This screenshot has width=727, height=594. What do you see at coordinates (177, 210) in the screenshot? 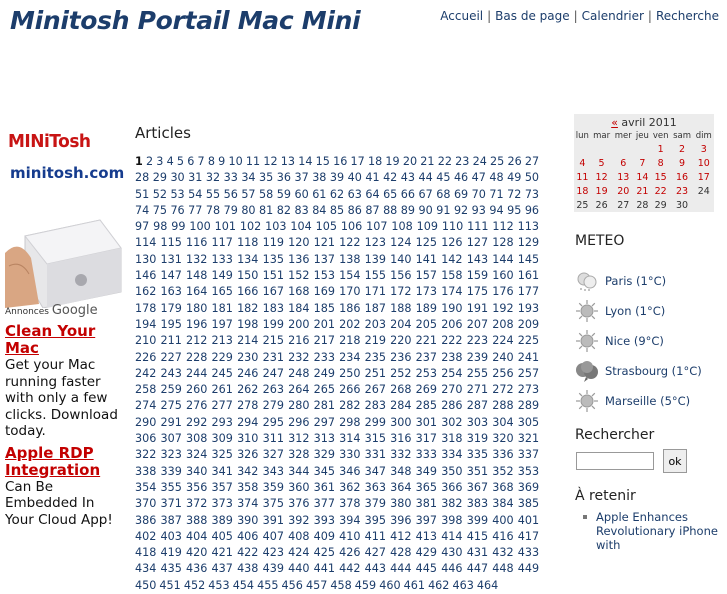
I see `page-link: 76` at bounding box center [177, 210].